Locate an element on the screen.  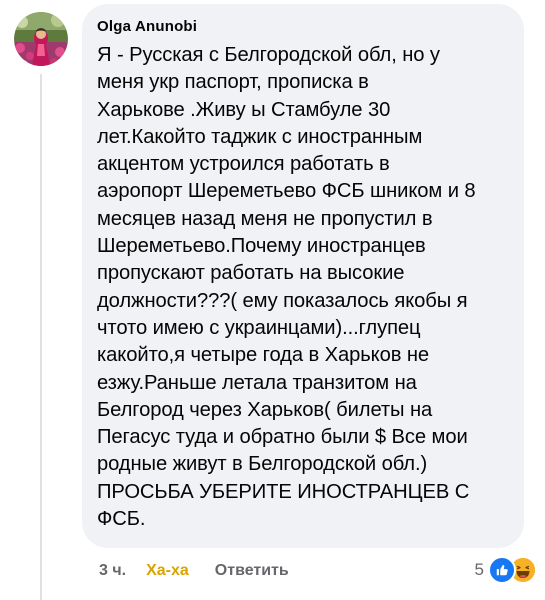
reply-button: Ответить is located at coordinates (252, 571).